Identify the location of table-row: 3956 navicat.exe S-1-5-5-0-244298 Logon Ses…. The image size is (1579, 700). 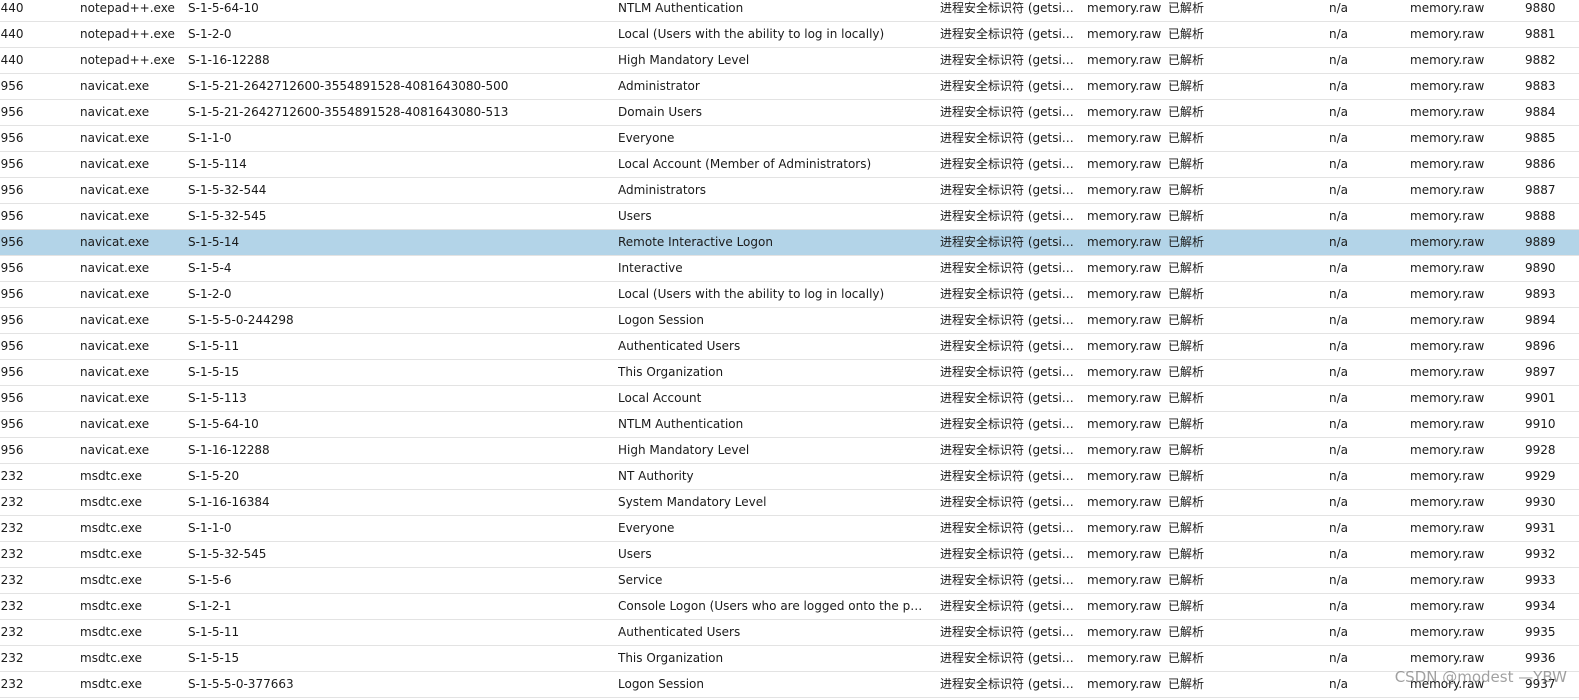
(789, 321).